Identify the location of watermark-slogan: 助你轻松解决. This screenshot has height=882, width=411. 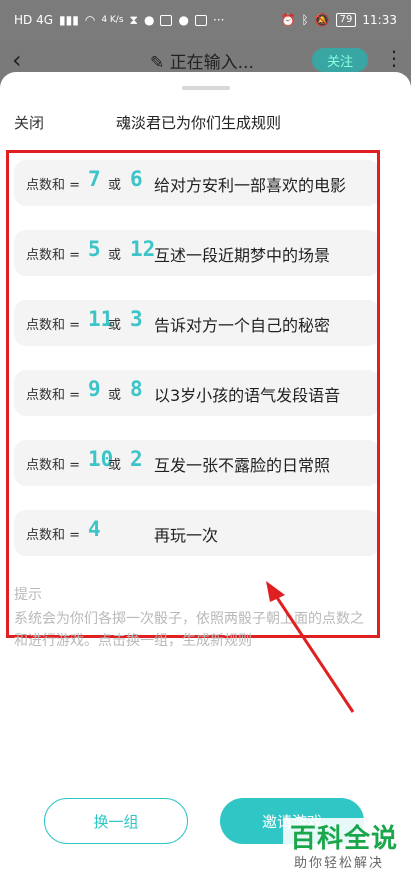
(339, 863).